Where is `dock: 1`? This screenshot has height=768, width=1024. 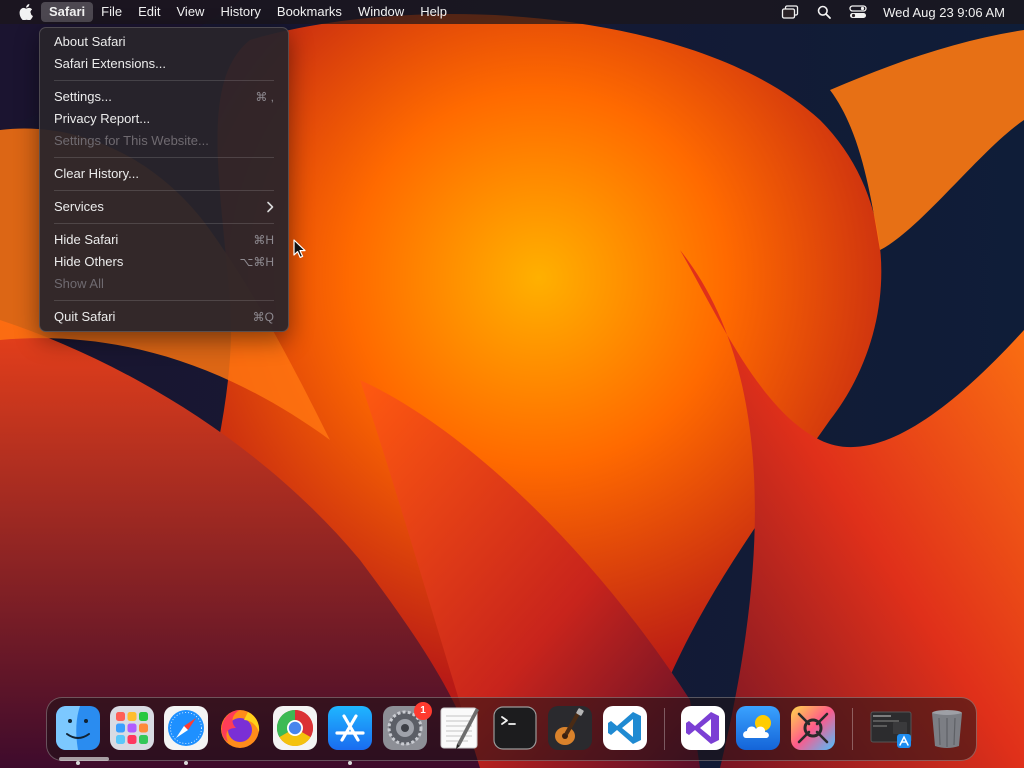 dock: 1 is located at coordinates (511, 731).